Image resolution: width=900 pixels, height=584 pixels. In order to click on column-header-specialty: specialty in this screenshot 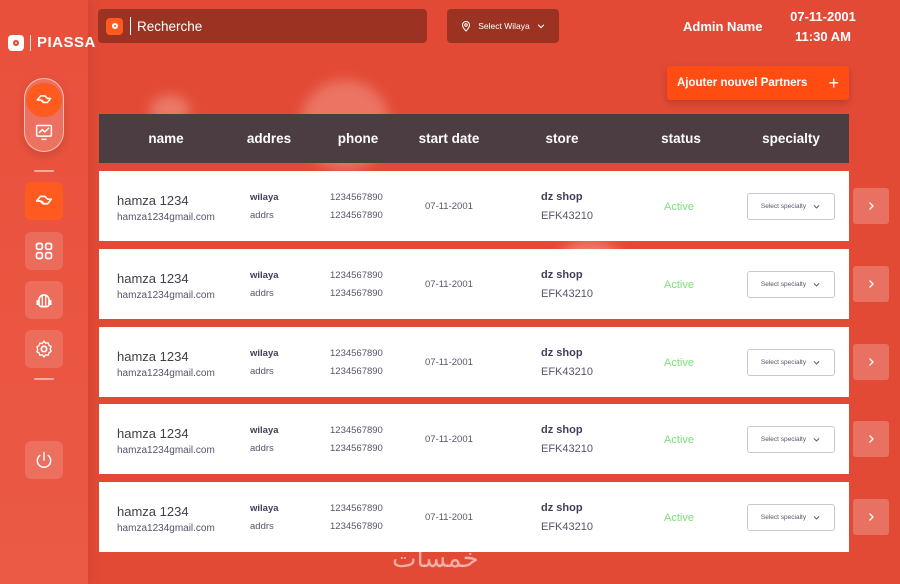, I will do `click(791, 138)`.